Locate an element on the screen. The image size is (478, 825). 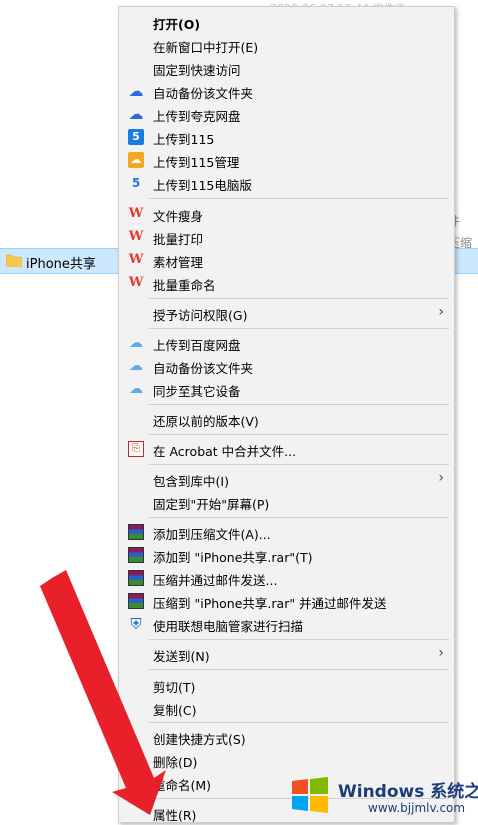
menu-item-batch-print: W 批量打印 is located at coordinates (286, 237).